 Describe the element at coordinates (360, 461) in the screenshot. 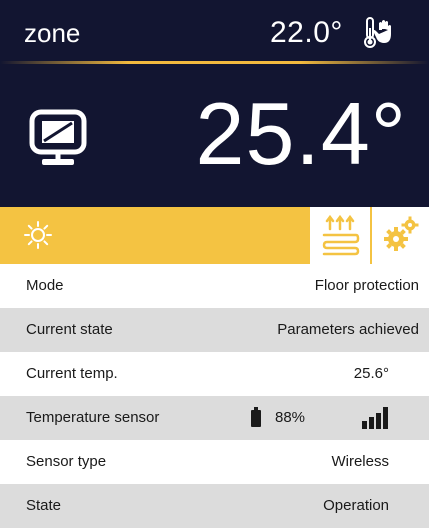

I see `row-value: Wireless` at that location.